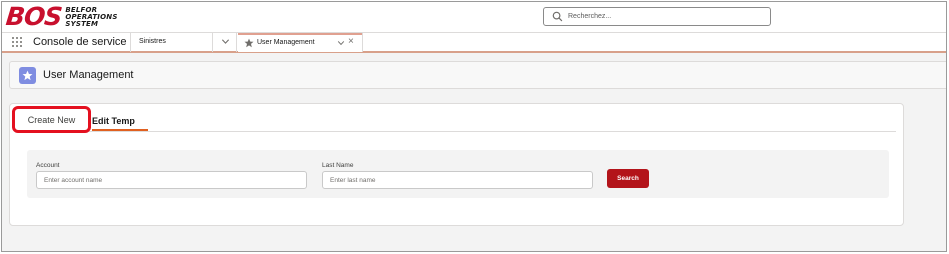  What do you see at coordinates (152, 41) in the screenshot?
I see `nav-item-sinistres: Sinistres` at bounding box center [152, 41].